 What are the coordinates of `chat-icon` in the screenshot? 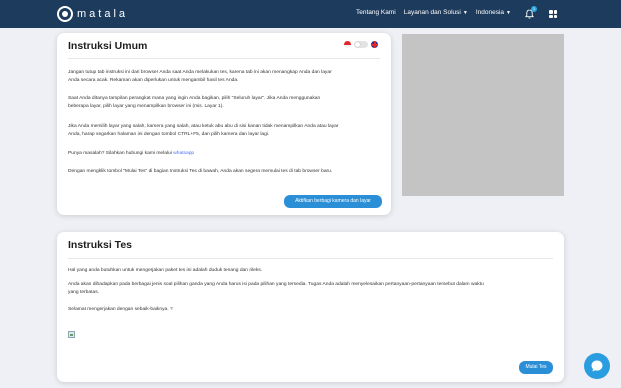 It's located at (597, 366).